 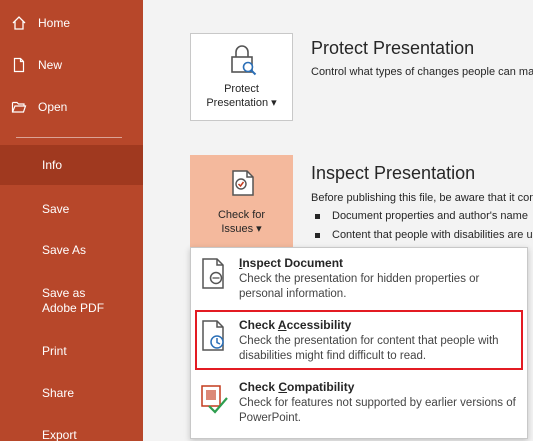 What do you see at coordinates (241, 103) in the screenshot?
I see `protect-button-line2: Presentation ▾` at bounding box center [241, 103].